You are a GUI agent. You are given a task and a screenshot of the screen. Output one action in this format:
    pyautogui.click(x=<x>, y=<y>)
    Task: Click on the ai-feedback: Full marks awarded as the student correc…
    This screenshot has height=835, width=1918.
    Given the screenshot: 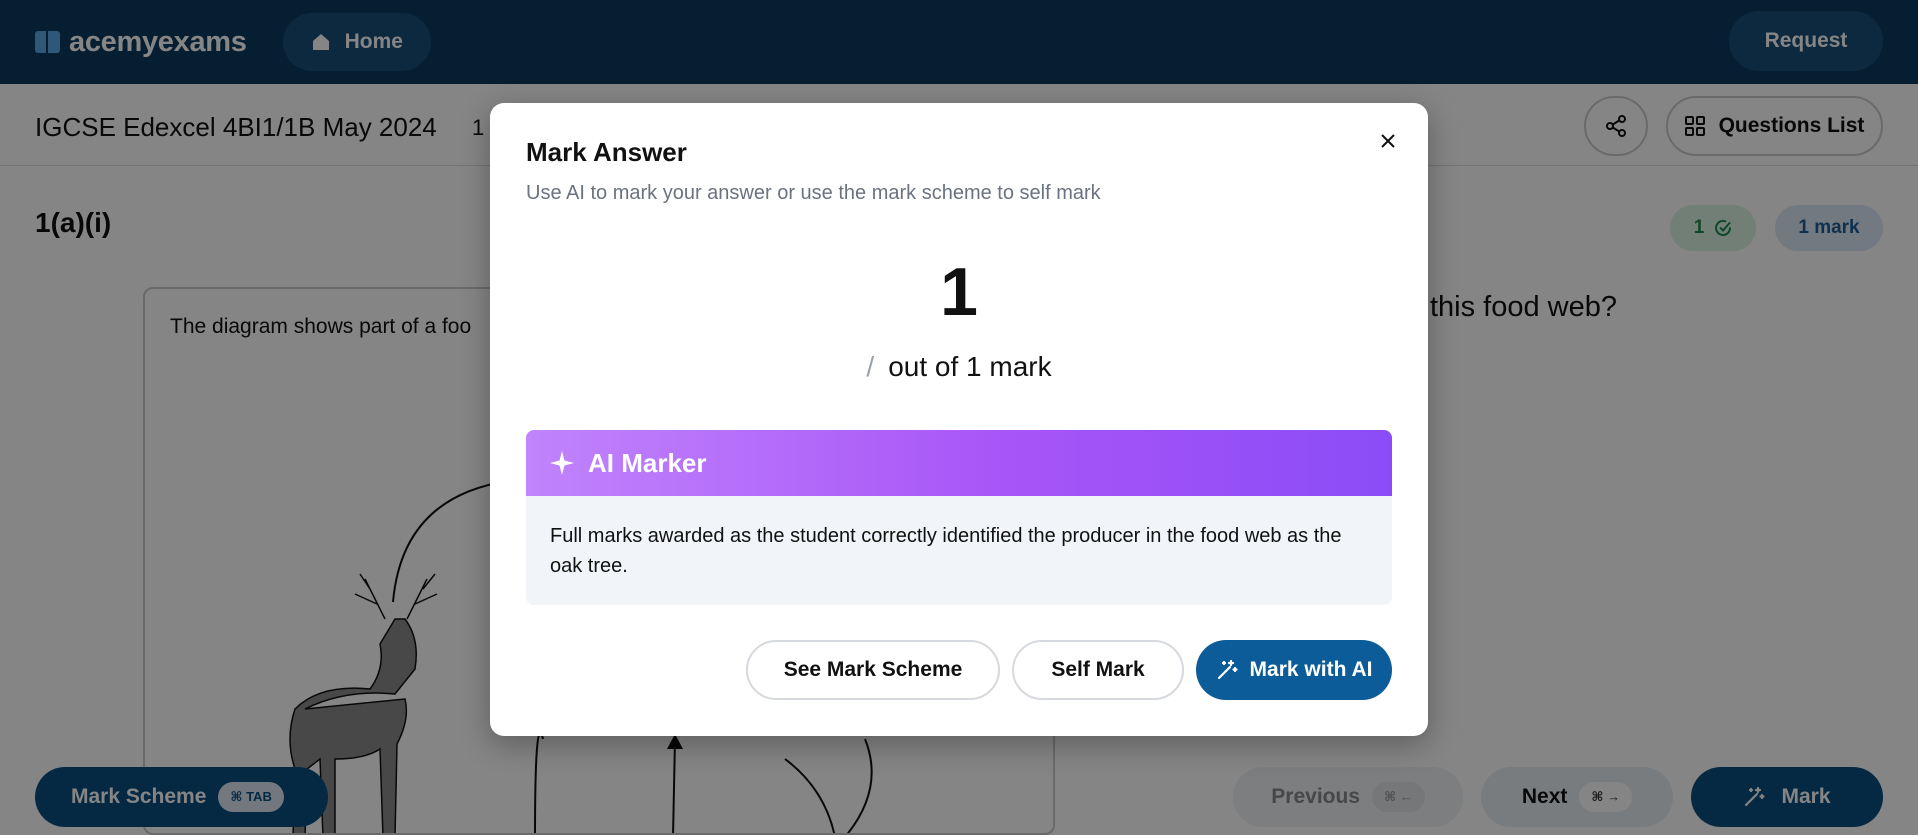 What is the action you would take?
    pyautogui.click(x=959, y=550)
    